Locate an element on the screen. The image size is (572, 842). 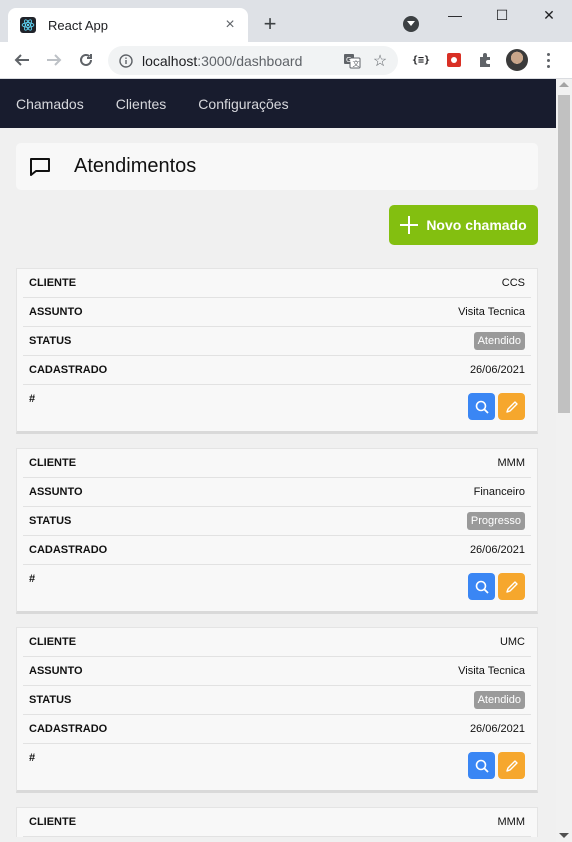
page-scrollbar is located at coordinates (564, 460).